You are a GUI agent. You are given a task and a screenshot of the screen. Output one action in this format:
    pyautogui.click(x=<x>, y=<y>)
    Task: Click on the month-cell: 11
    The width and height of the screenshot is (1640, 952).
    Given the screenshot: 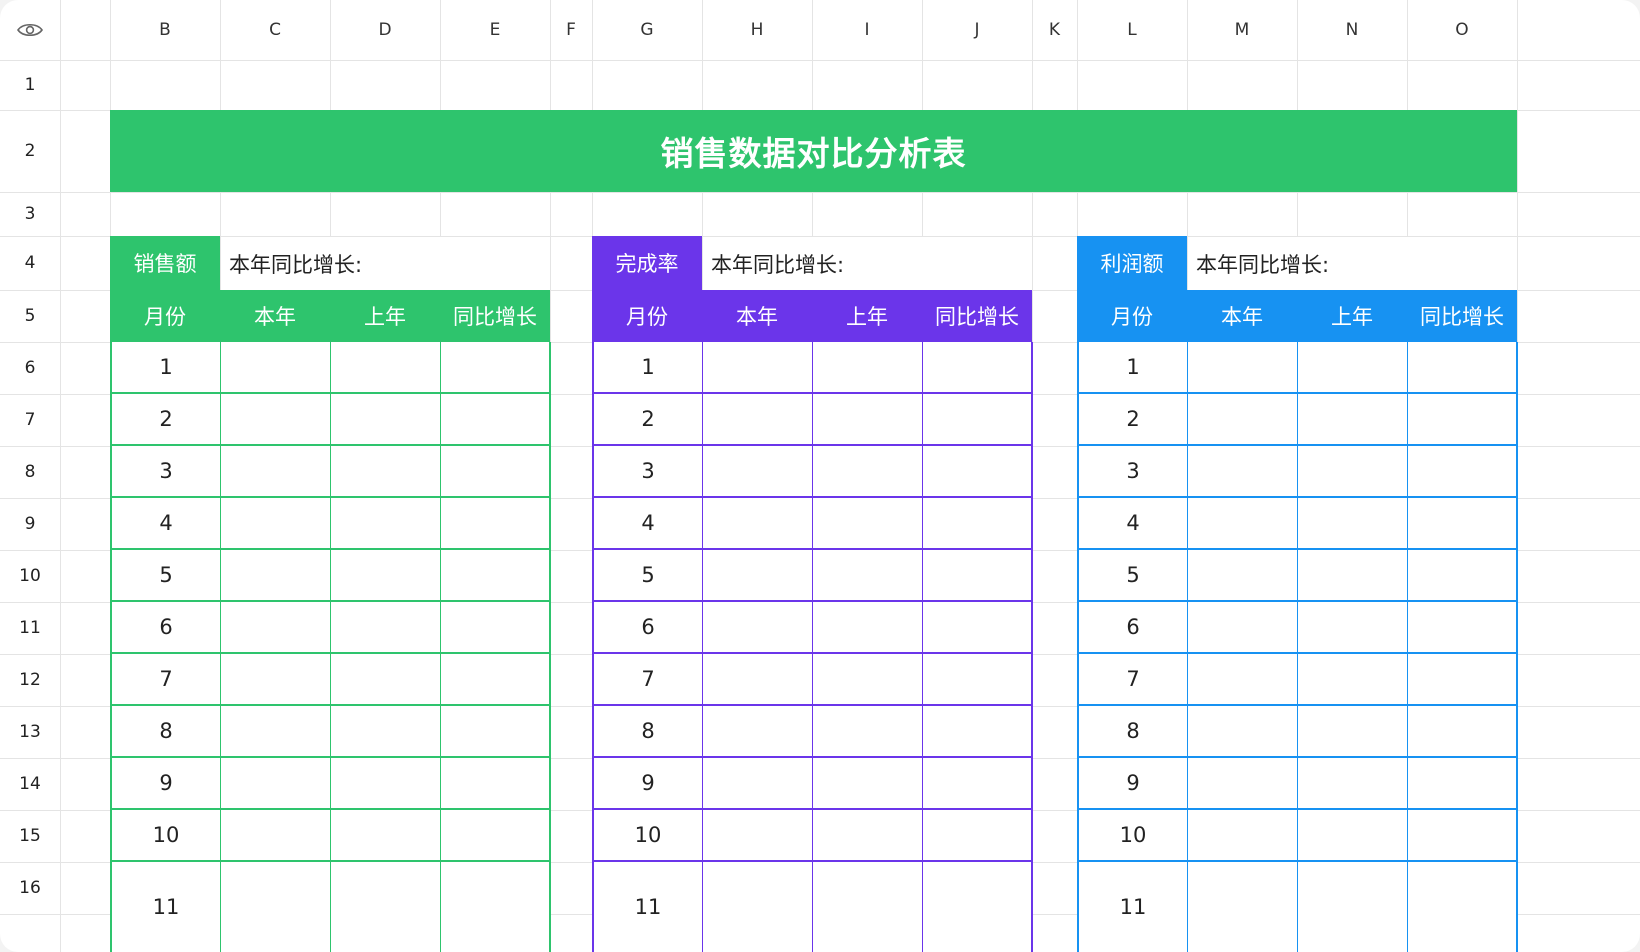 What is the action you would take?
    pyautogui.click(x=165, y=907)
    